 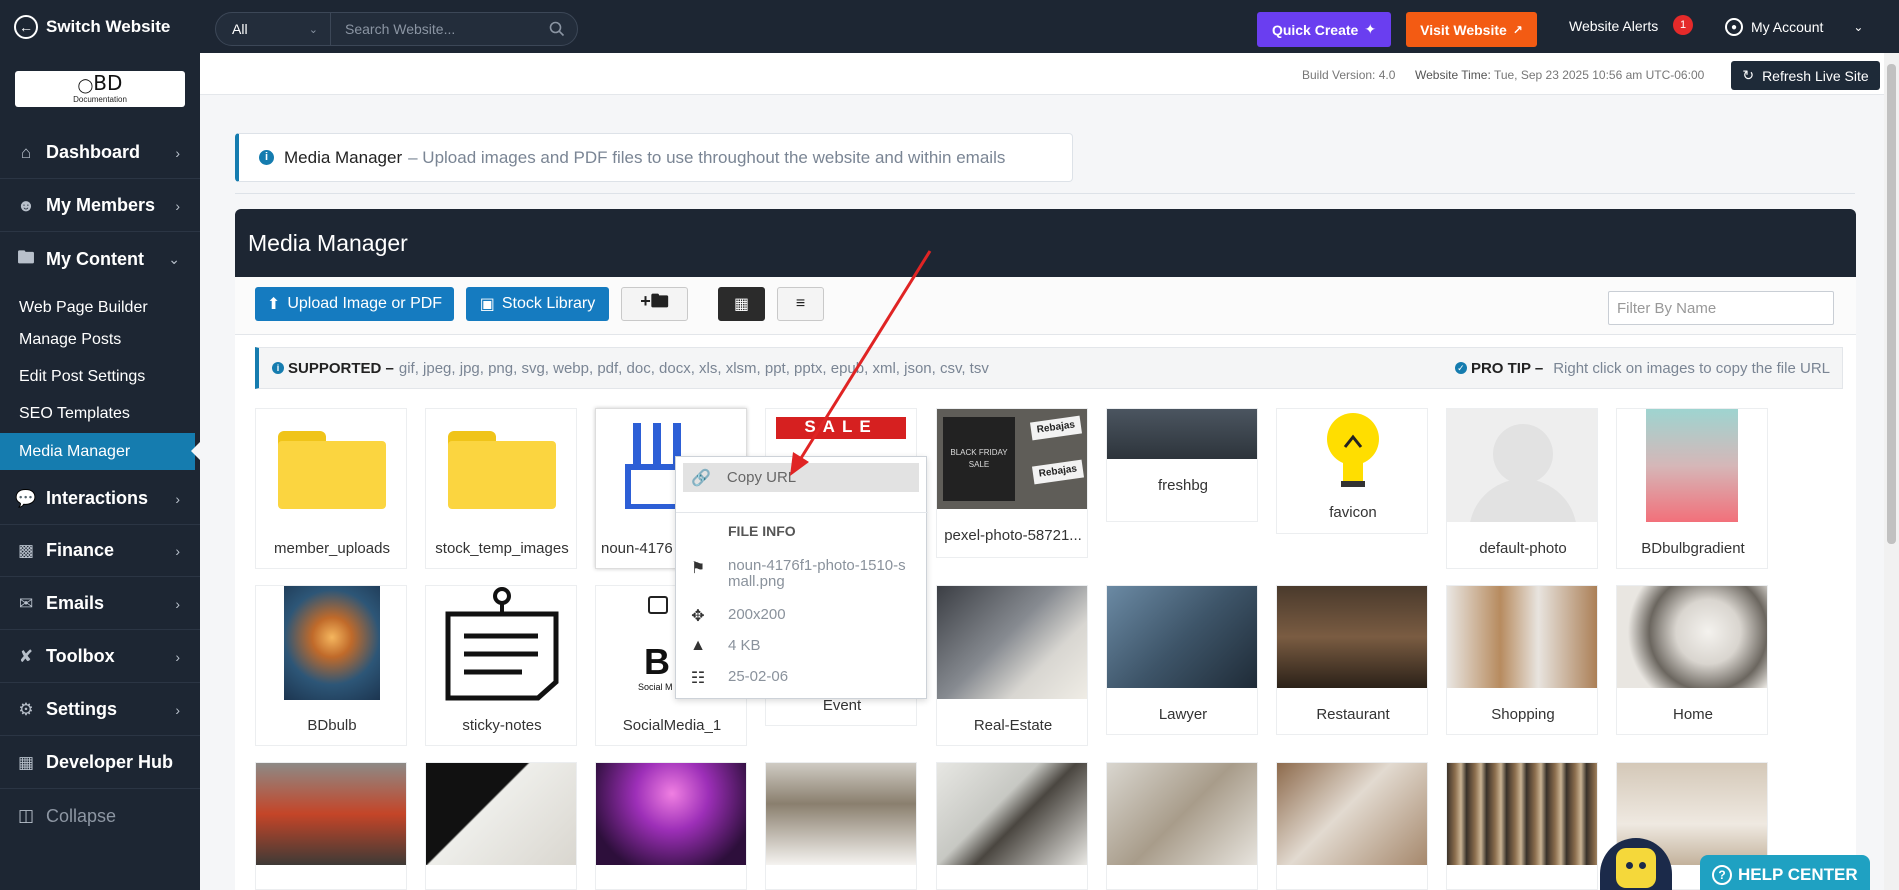 What do you see at coordinates (240, 29) in the screenshot?
I see `search-scope-value: All` at bounding box center [240, 29].